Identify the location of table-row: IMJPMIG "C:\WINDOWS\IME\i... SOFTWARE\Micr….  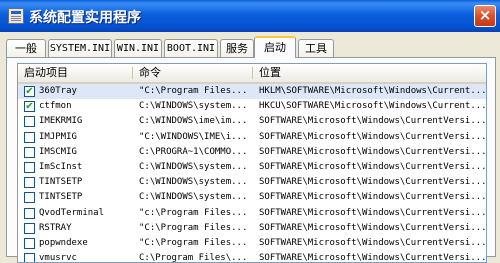
(252, 137).